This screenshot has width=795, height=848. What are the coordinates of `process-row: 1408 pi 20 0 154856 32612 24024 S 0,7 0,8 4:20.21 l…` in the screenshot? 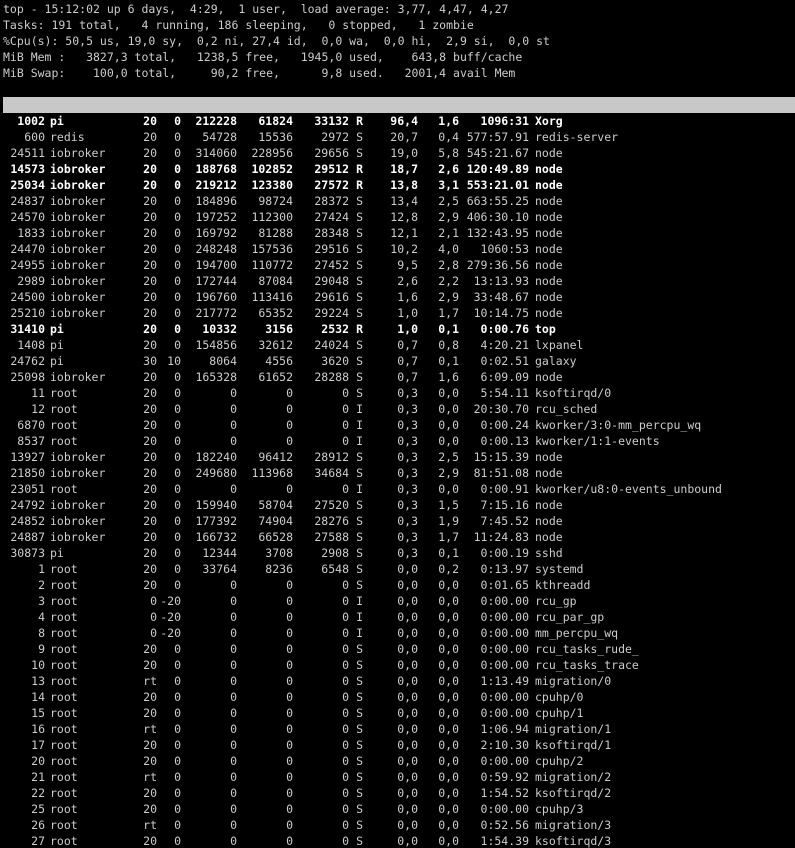 It's located at (391, 345).